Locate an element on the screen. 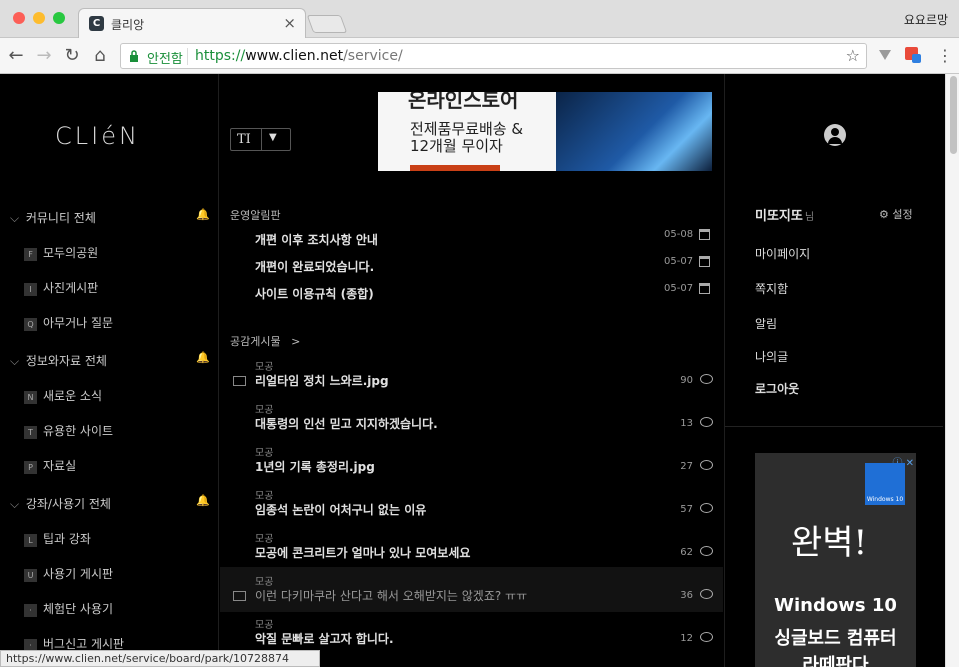  post-title: 대통령의 인선 믿고 지지하겠습니다. is located at coordinates (346, 423).